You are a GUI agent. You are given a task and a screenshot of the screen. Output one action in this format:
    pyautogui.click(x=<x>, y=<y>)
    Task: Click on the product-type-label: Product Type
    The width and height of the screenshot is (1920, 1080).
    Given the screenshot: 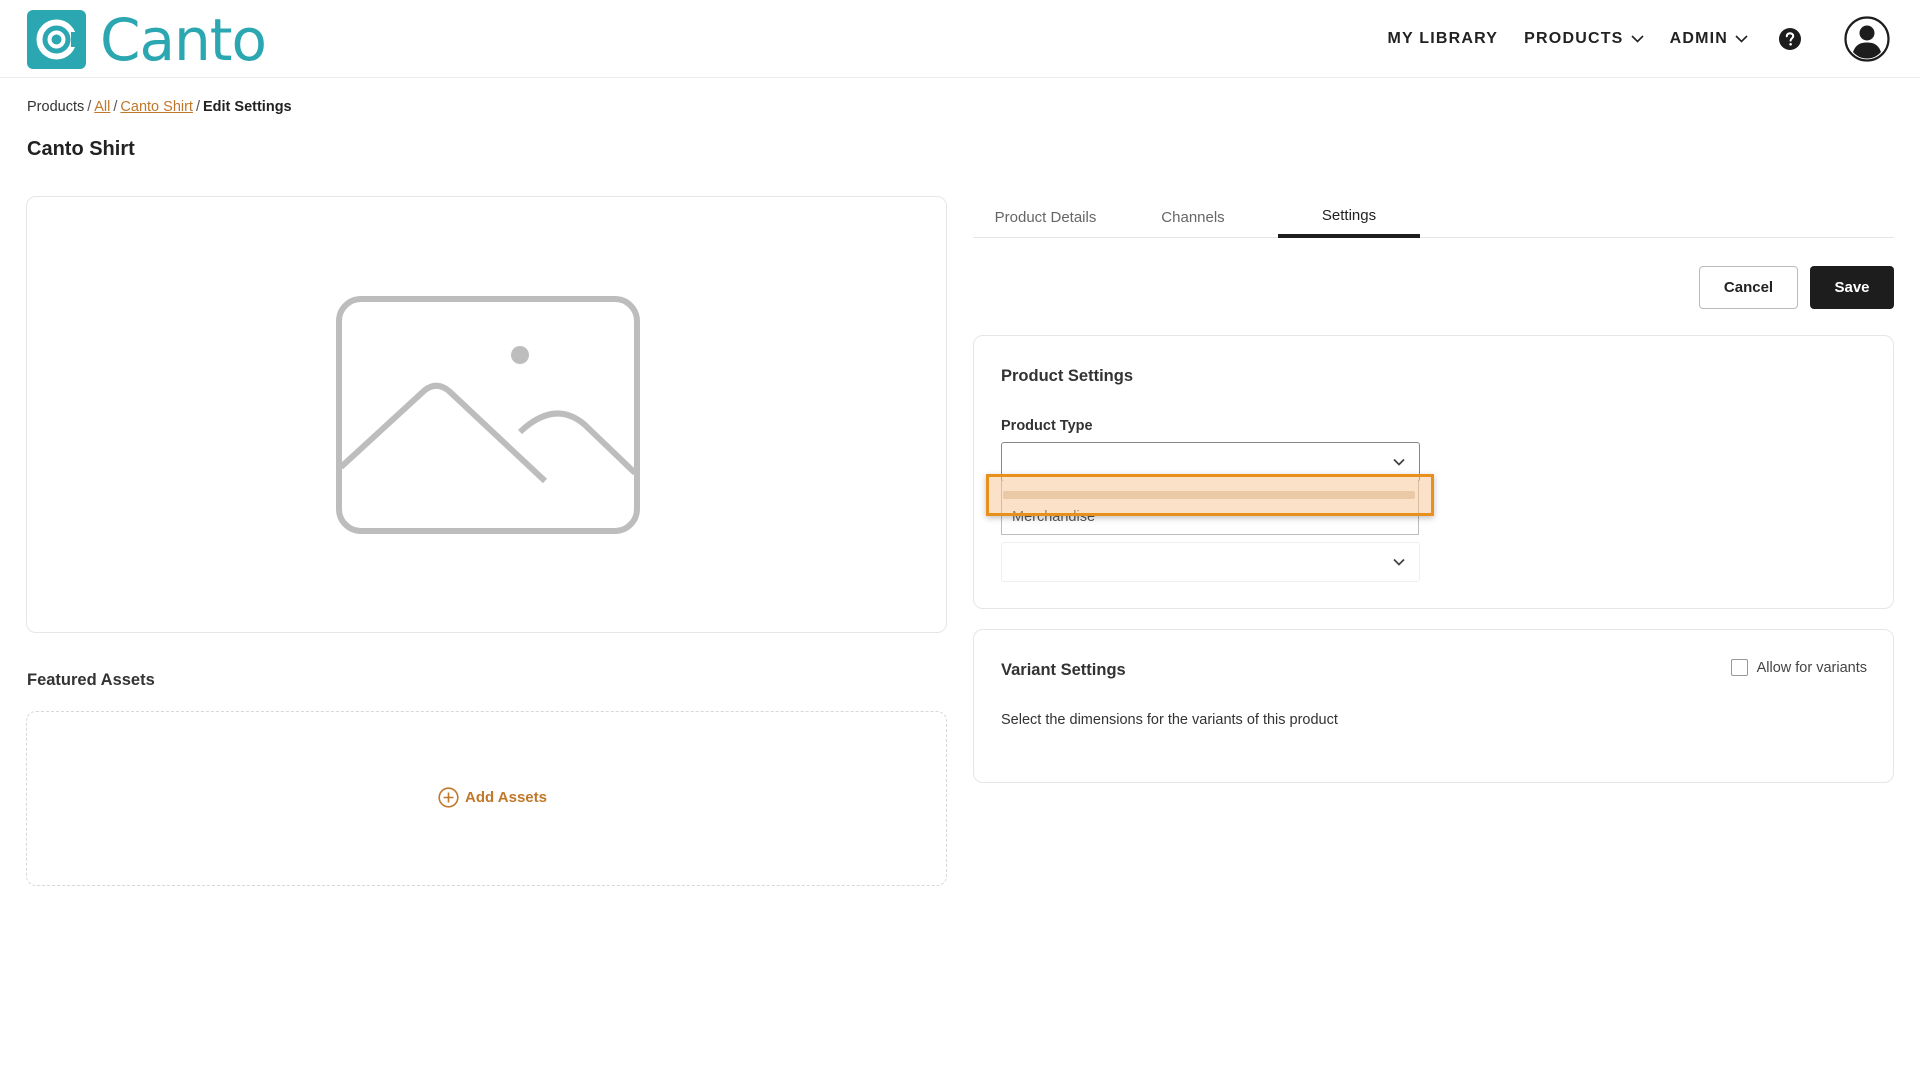 What is the action you would take?
    pyautogui.click(x=1047, y=426)
    